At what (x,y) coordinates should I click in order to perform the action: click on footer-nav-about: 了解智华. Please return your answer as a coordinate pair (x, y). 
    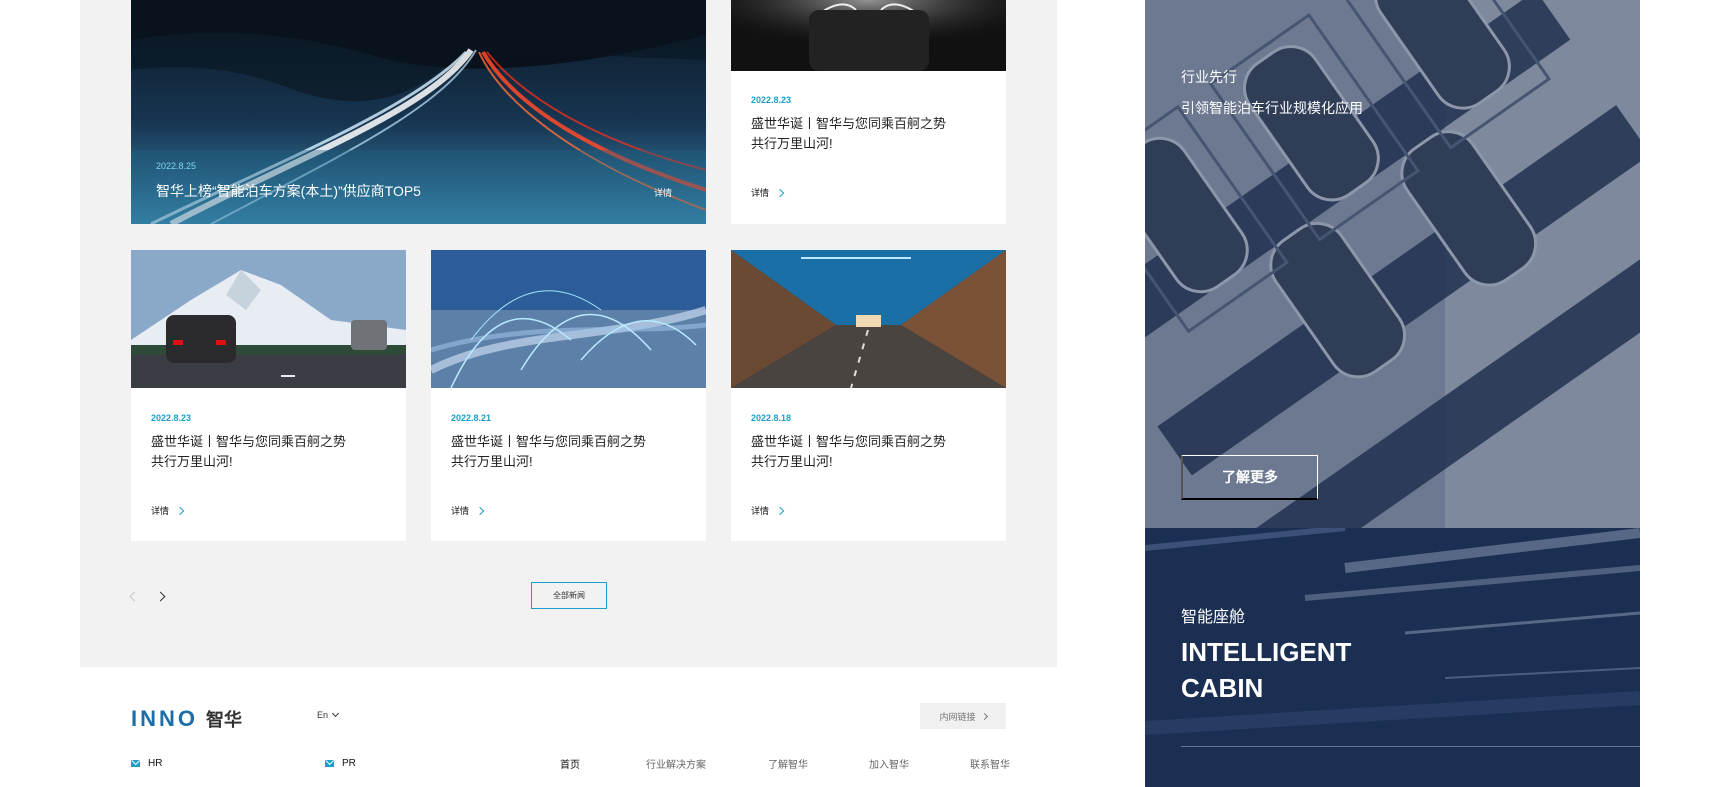
    Looking at the image, I should click on (818, 763).